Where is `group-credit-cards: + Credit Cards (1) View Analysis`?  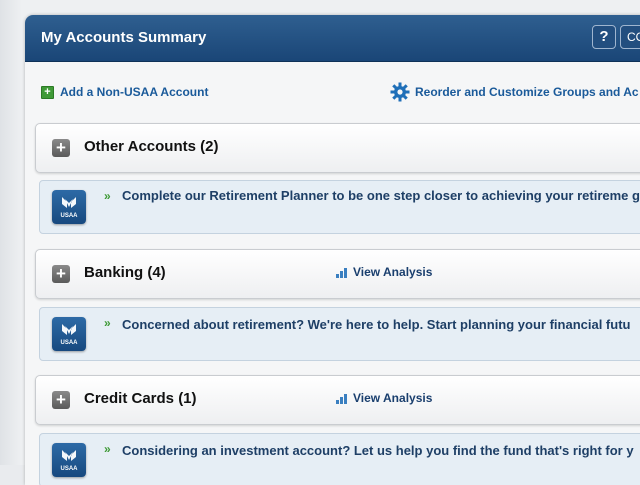 group-credit-cards: + Credit Cards (1) View Analysis is located at coordinates (337, 400).